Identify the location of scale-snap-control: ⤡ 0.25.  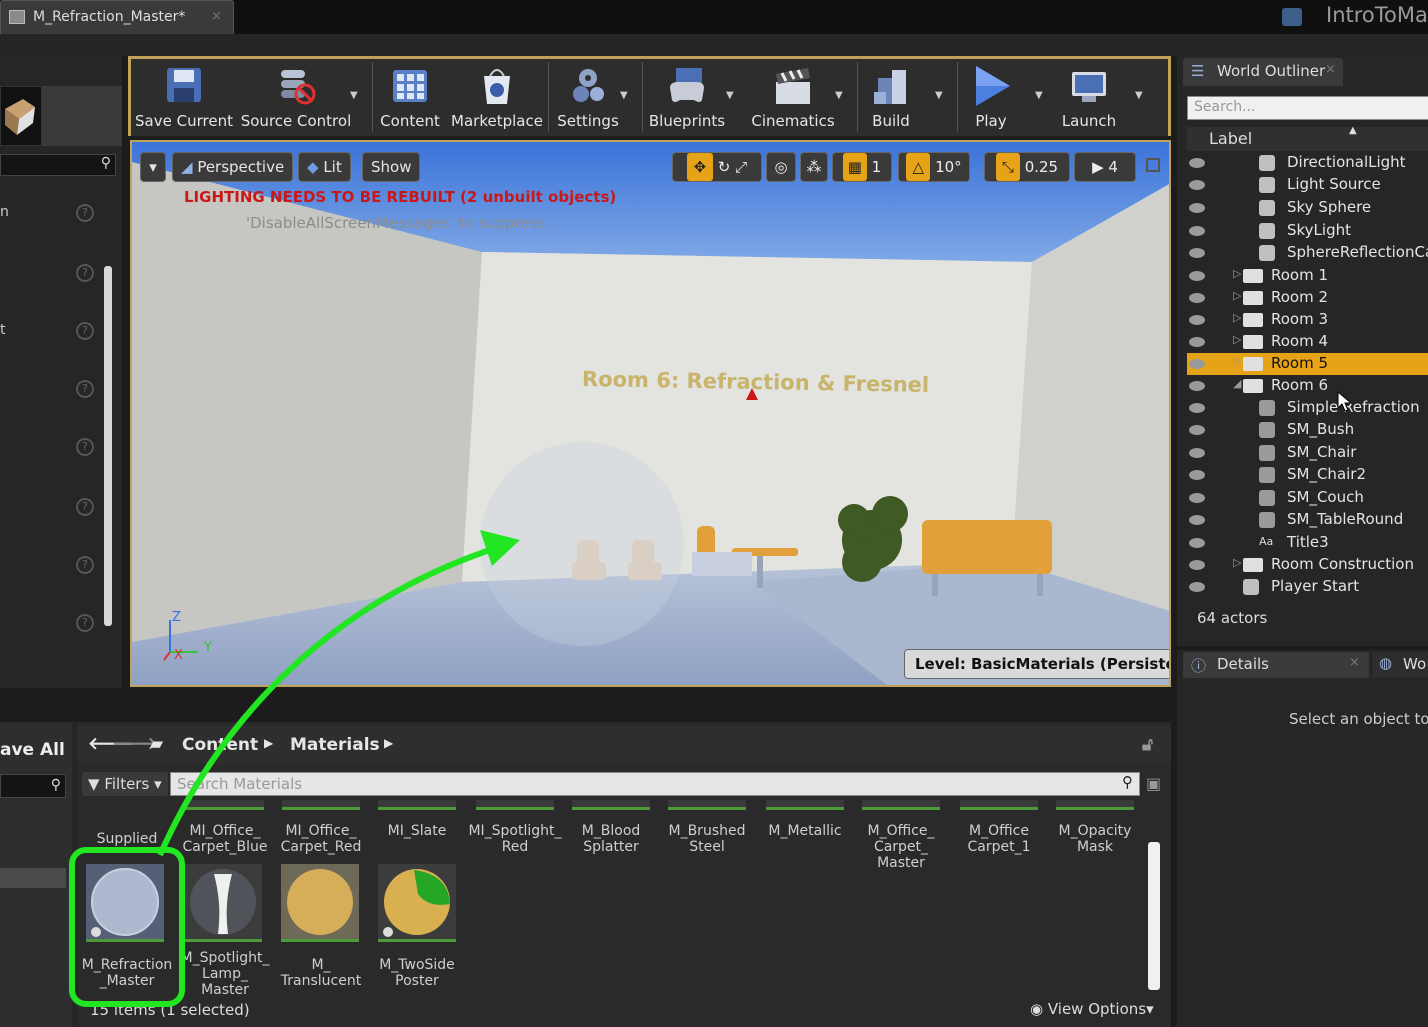
(1027, 167).